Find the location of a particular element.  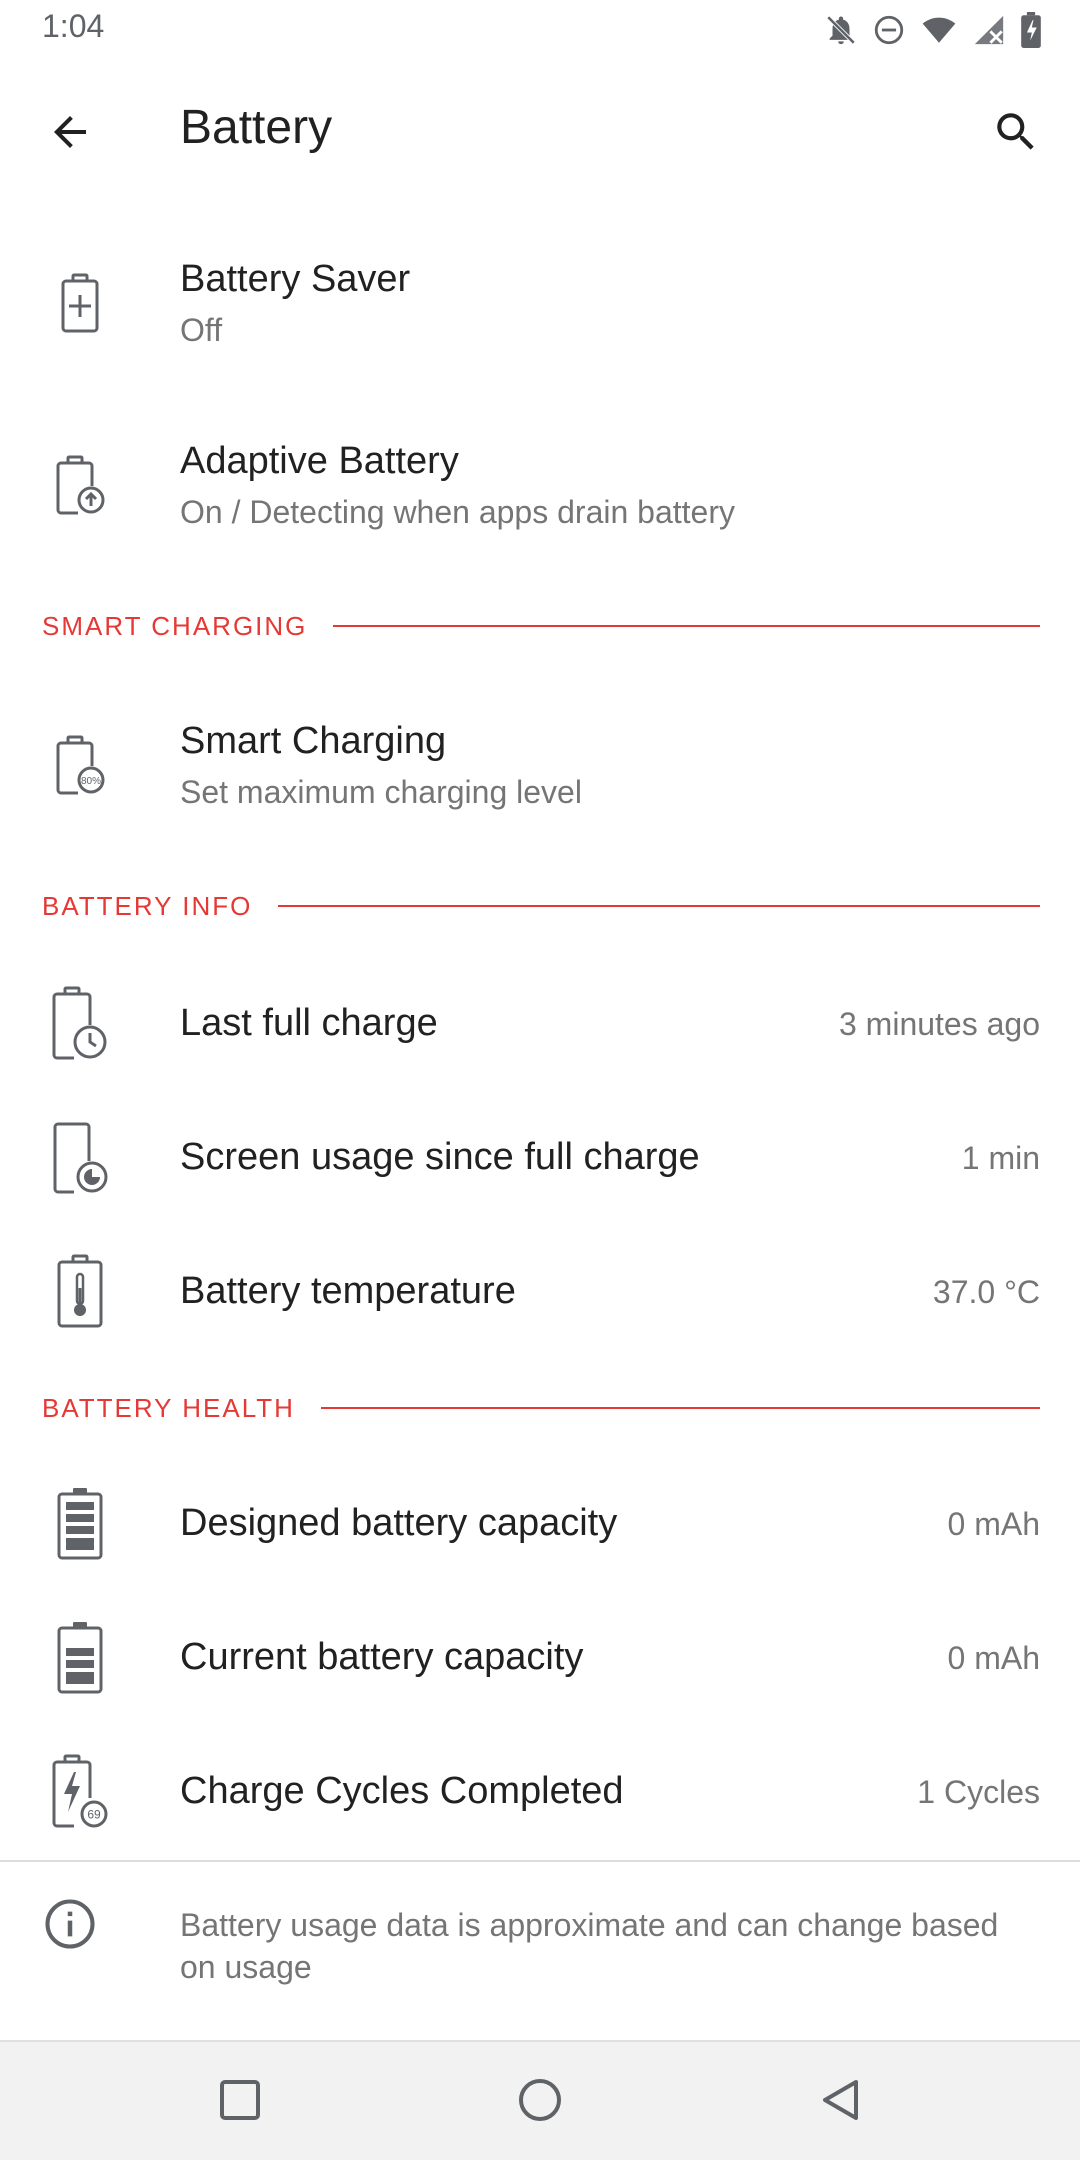

section-header-battery-health: BATTERY HEALTH is located at coordinates (541, 1408).